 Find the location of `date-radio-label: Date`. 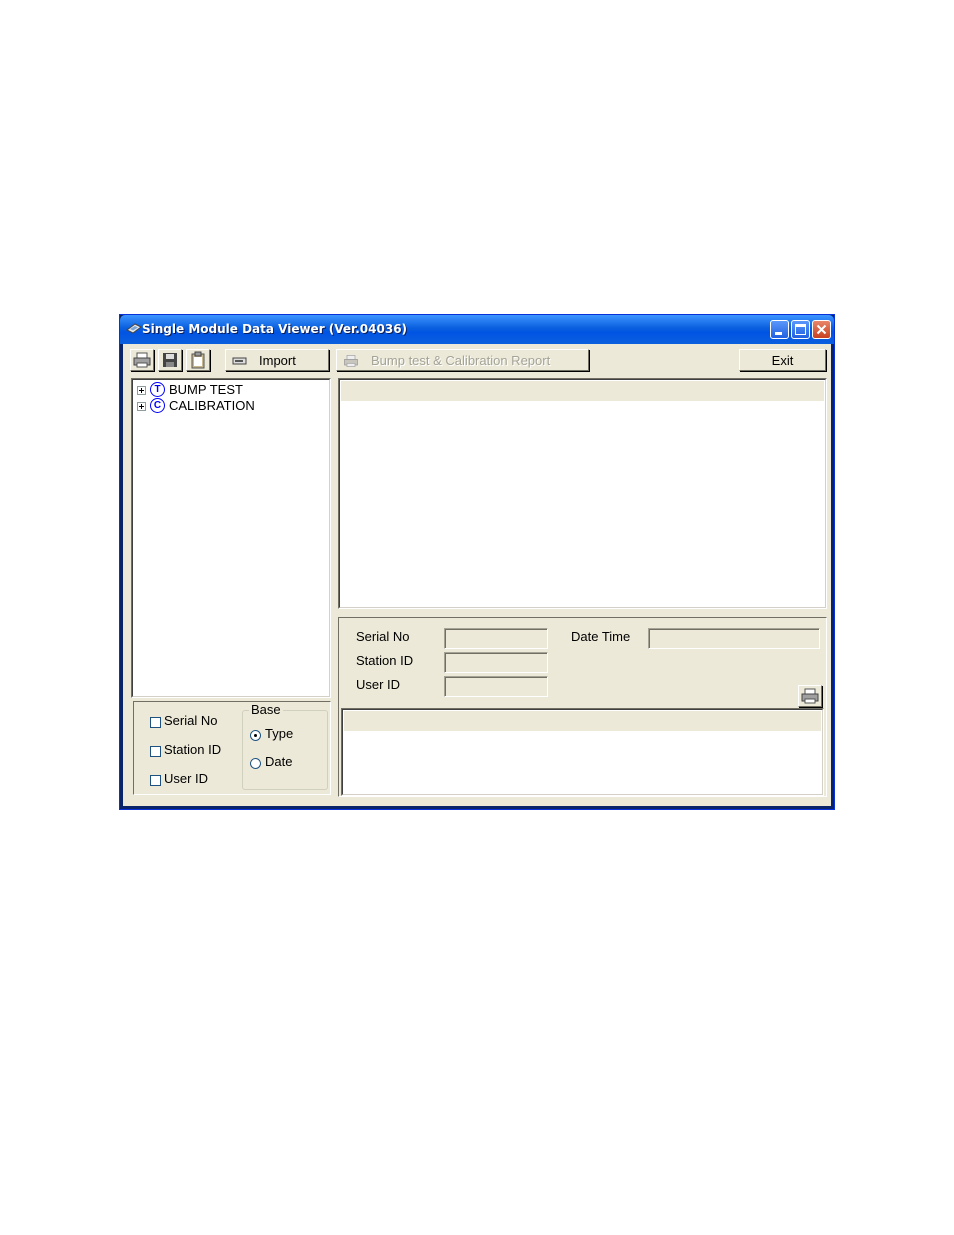

date-radio-label: Date is located at coordinates (279, 761).